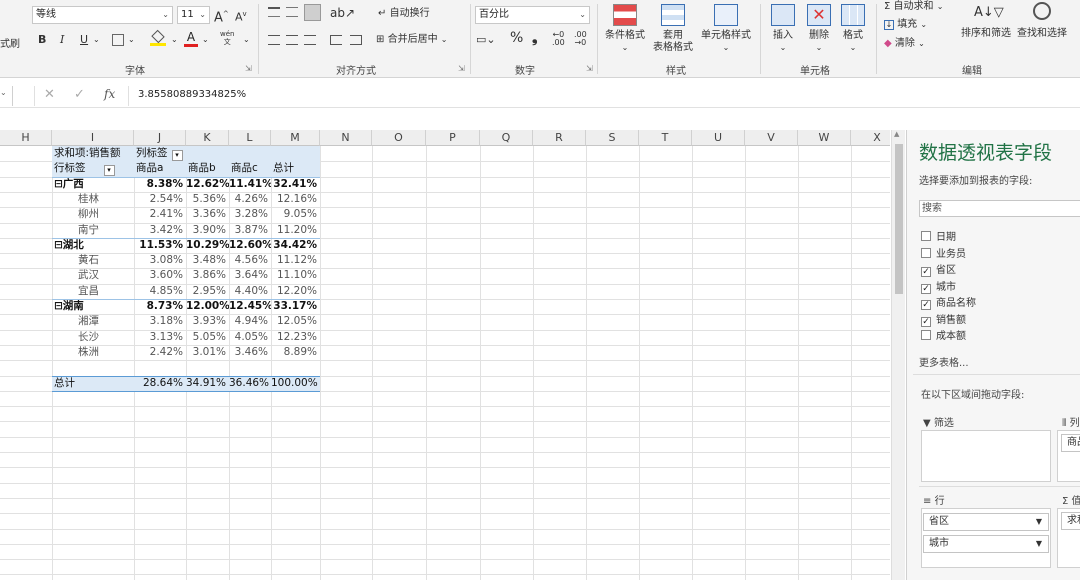 The image size is (1080, 580). What do you see at coordinates (295, 260) in the screenshot?
I see `pivot-value-cell: 11.12%` at bounding box center [295, 260].